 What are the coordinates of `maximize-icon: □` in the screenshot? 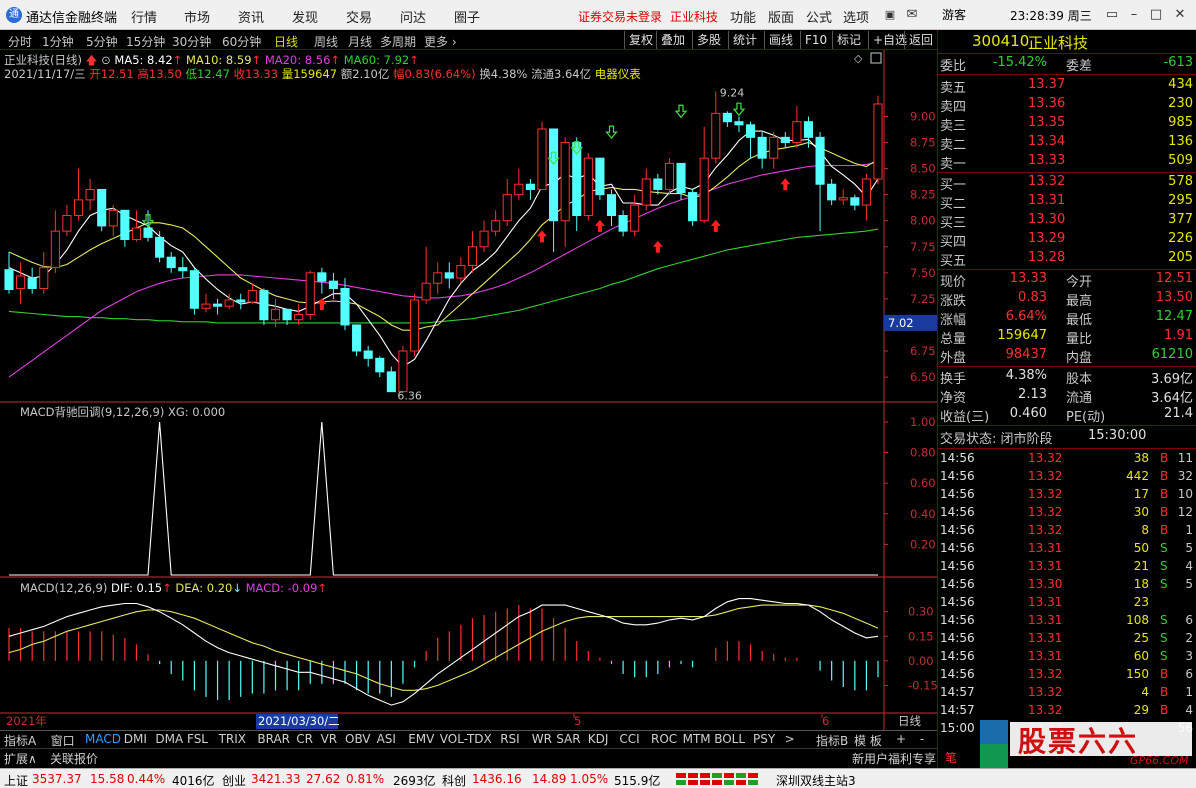 It's located at (1156, 15).